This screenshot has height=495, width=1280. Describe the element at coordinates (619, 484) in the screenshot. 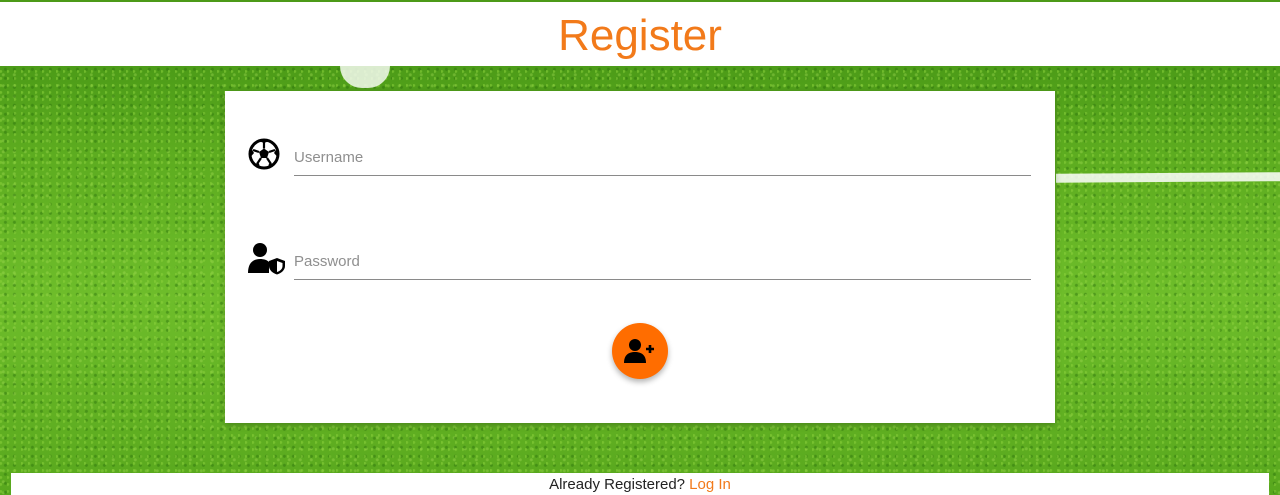

I see `footer-prompt: Already Registered?` at that location.